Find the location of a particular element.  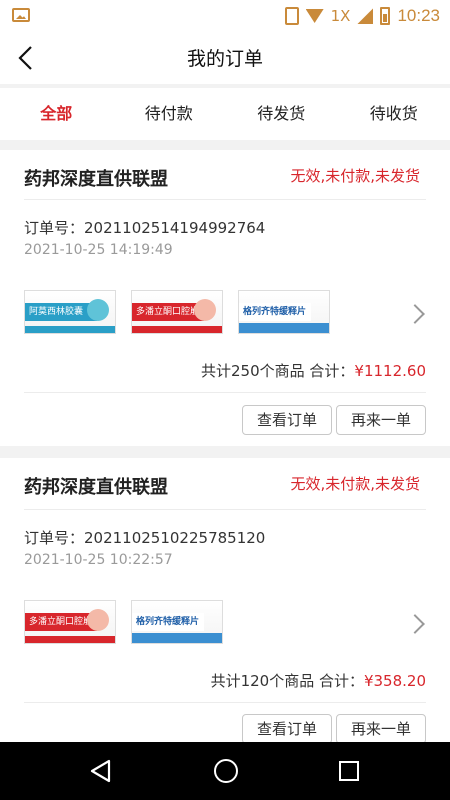

order-tabs: 全部 待付款 待发货 待收货 is located at coordinates (225, 114).